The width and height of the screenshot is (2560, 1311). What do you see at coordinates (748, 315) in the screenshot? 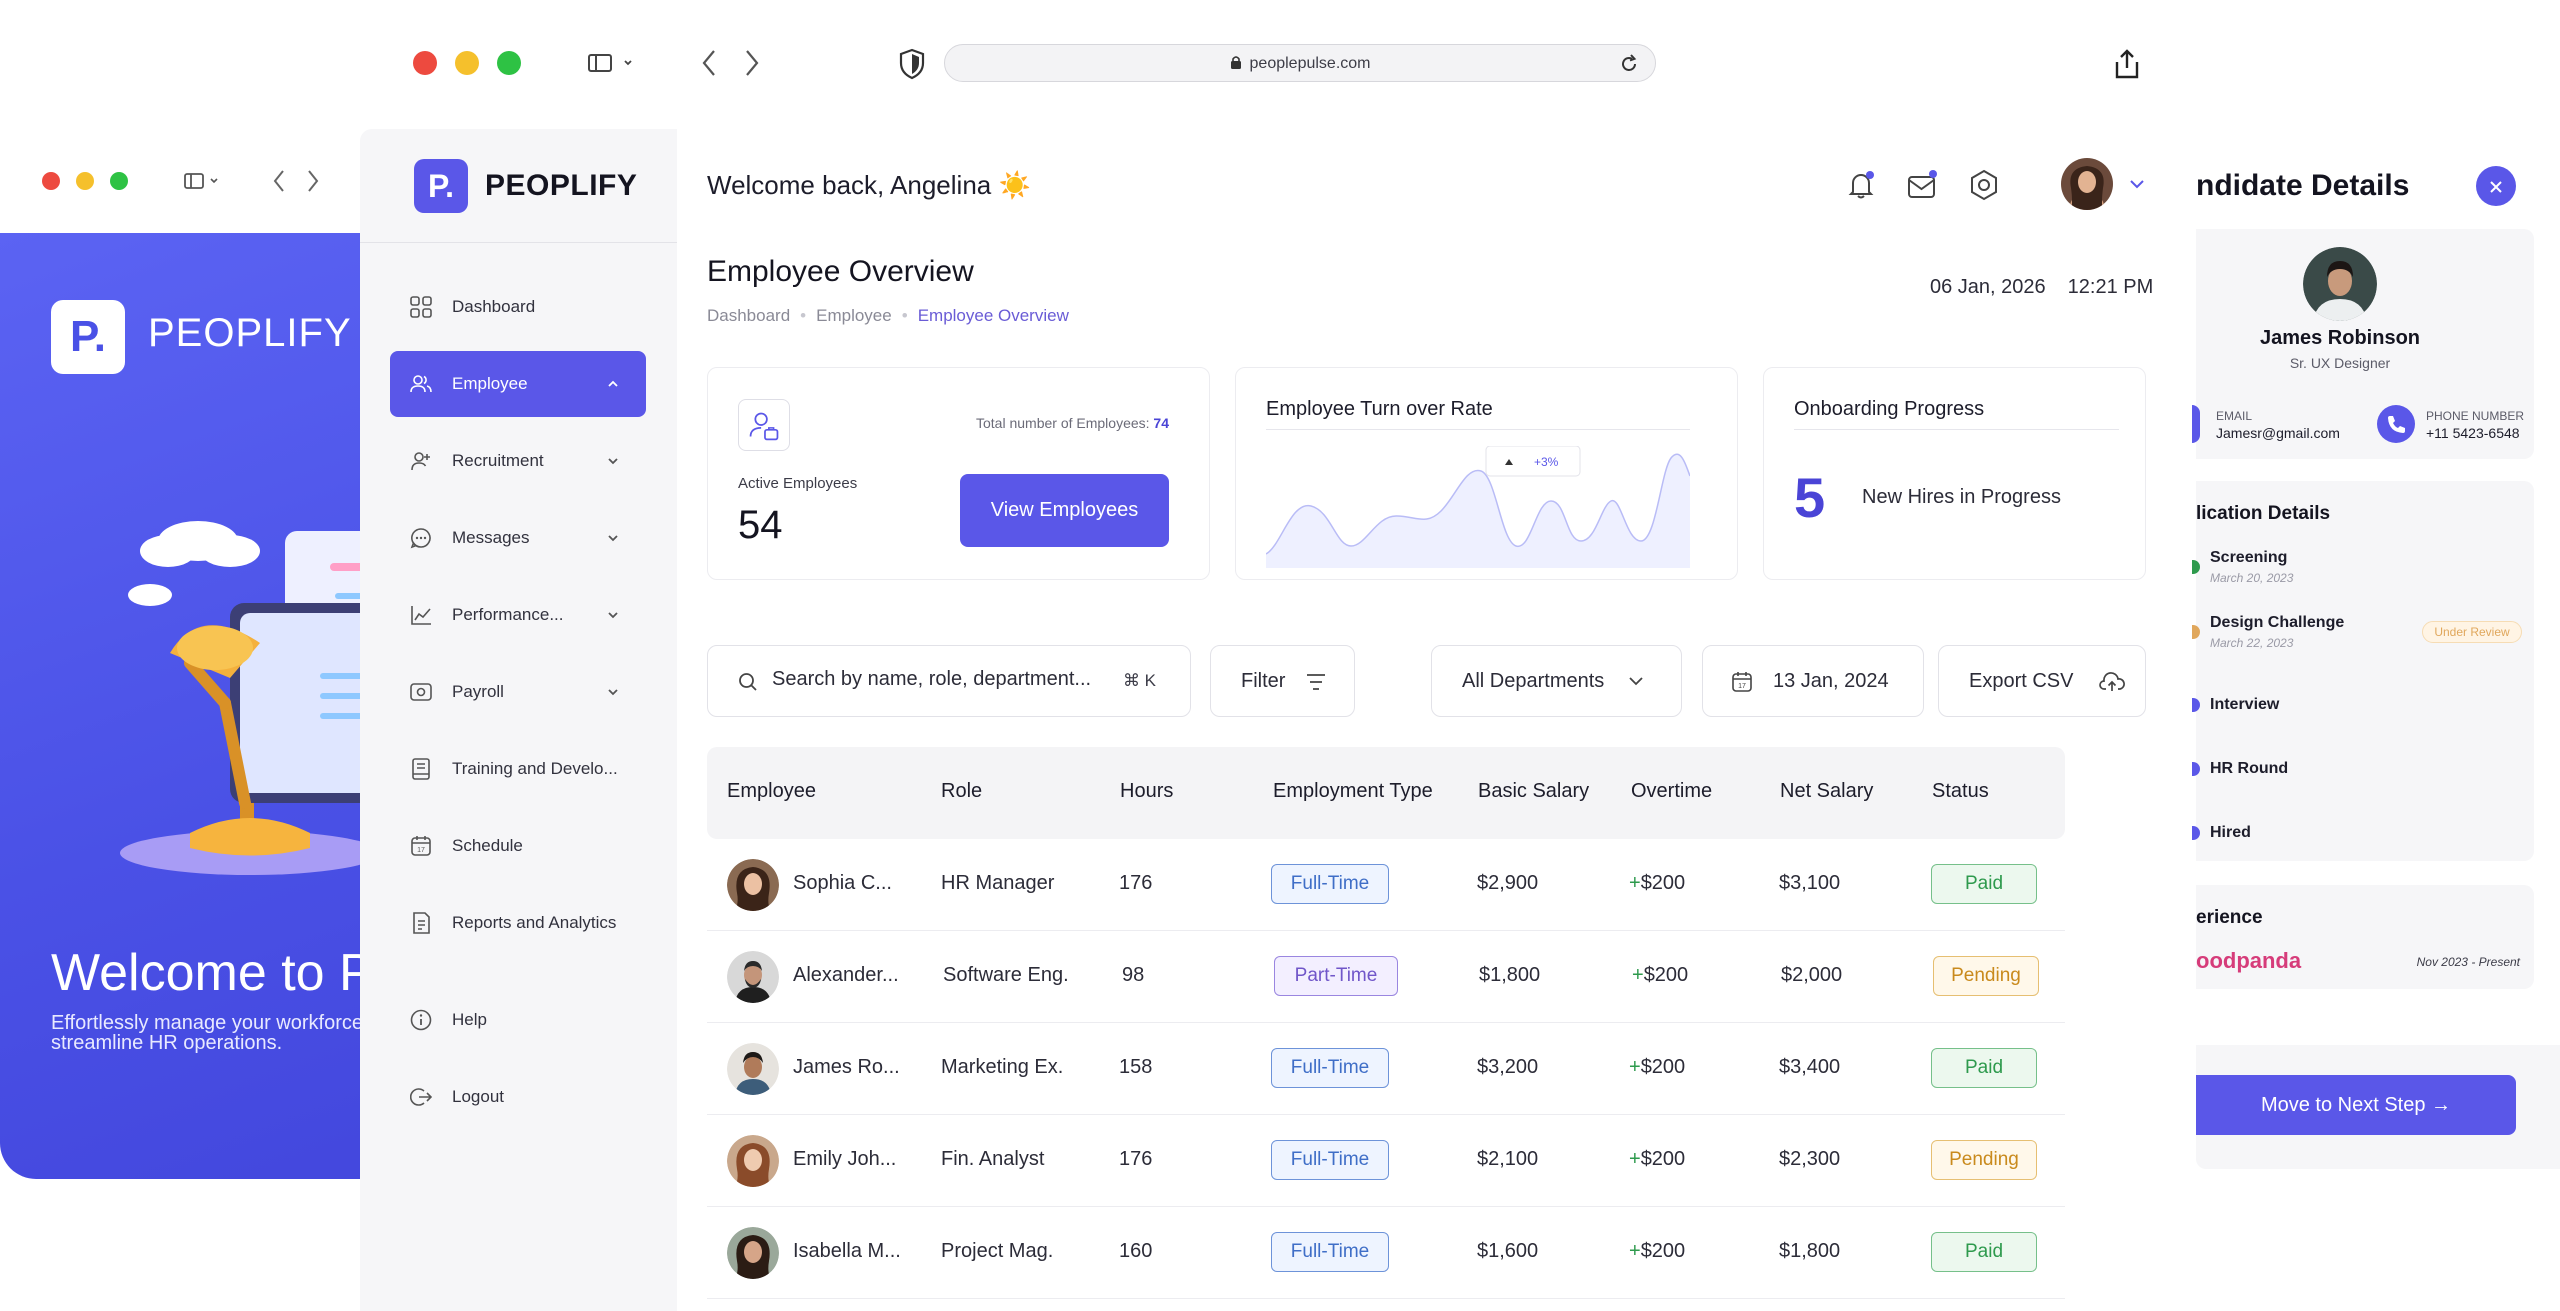
I see `breadcrumb-dashboard: Dashboard` at bounding box center [748, 315].